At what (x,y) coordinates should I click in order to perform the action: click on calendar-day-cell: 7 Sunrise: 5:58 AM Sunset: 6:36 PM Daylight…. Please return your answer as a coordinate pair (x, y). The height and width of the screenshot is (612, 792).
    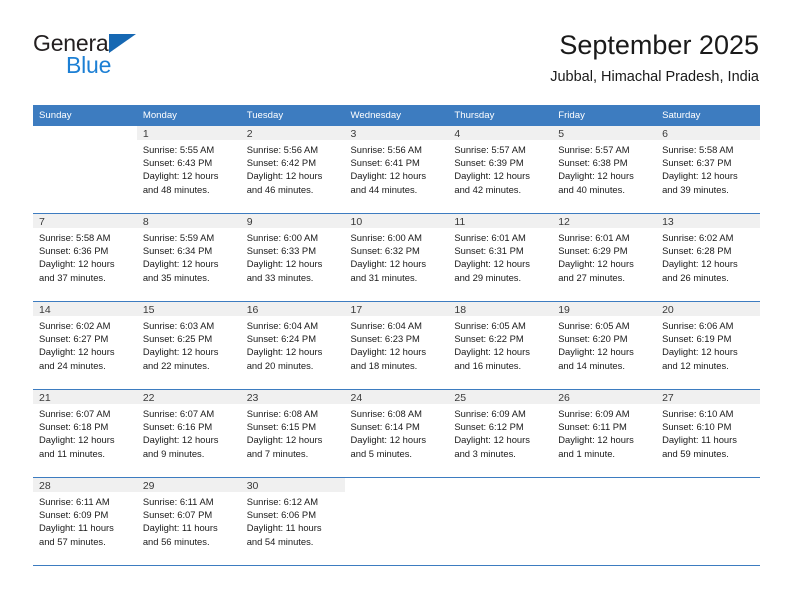
    Looking at the image, I should click on (85, 258).